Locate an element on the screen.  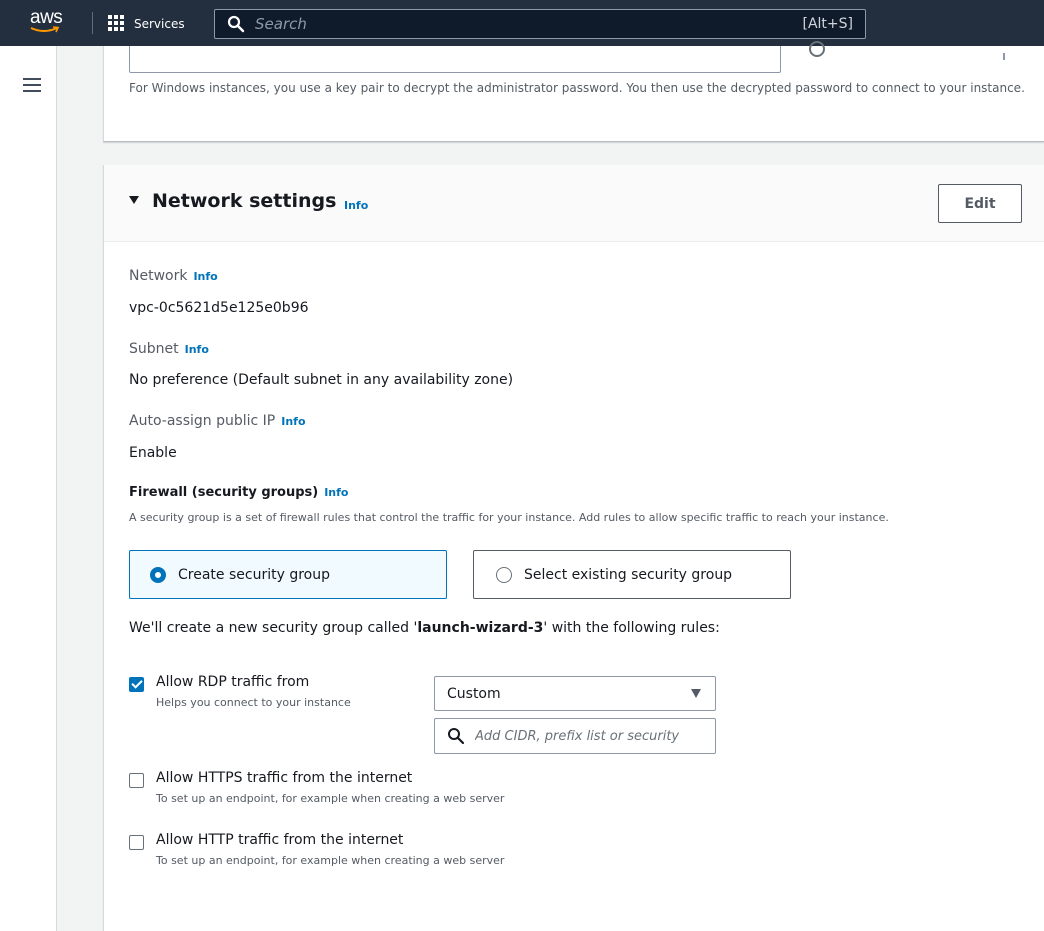
cidr-search-field is located at coordinates (575, 736).